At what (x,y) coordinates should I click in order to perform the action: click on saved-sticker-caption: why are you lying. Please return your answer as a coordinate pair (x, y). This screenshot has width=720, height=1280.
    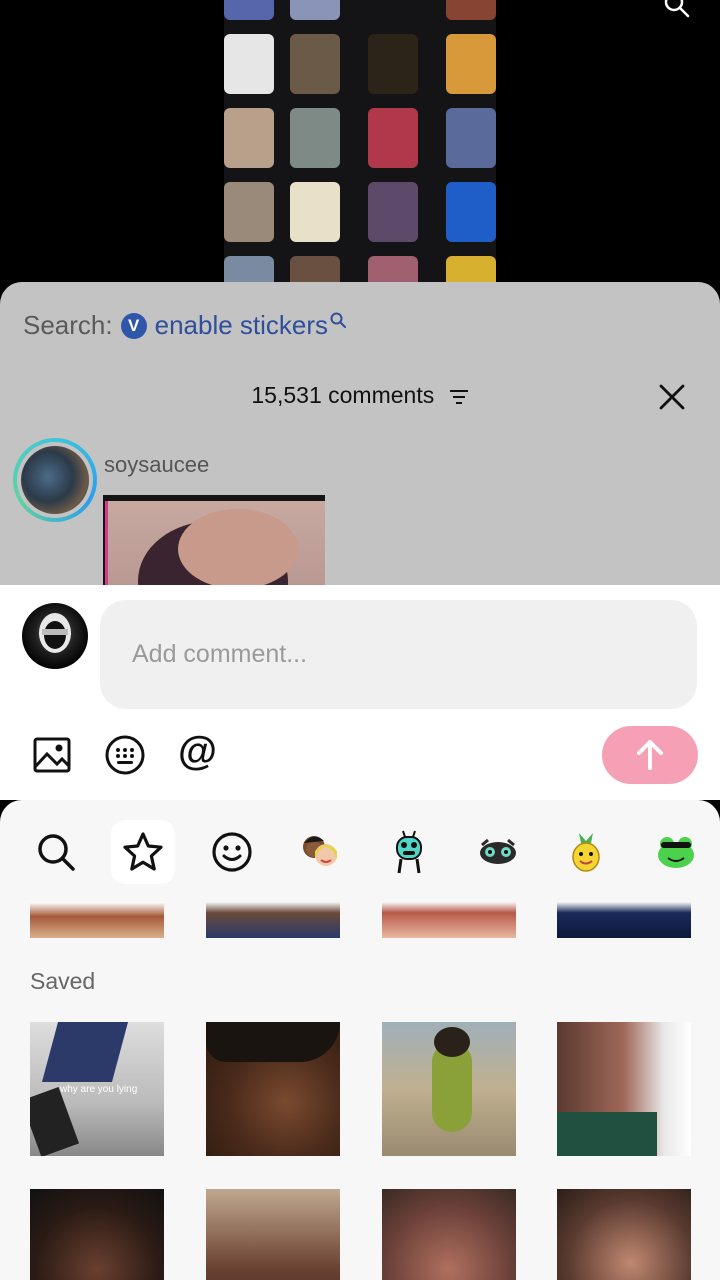
    Looking at the image, I should click on (99, 1089).